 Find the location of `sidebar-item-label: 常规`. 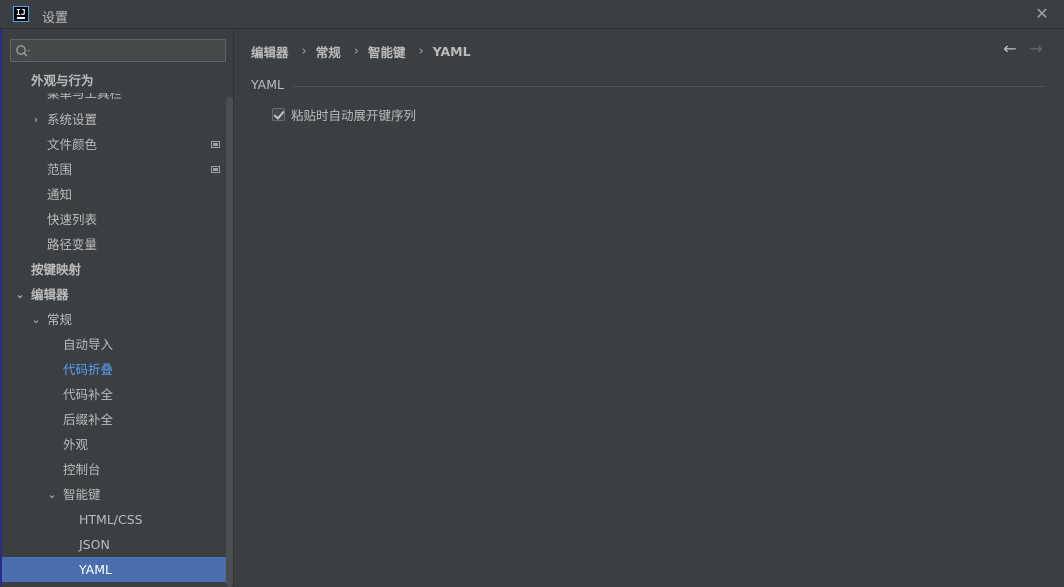

sidebar-item-label: 常规 is located at coordinates (60, 319).